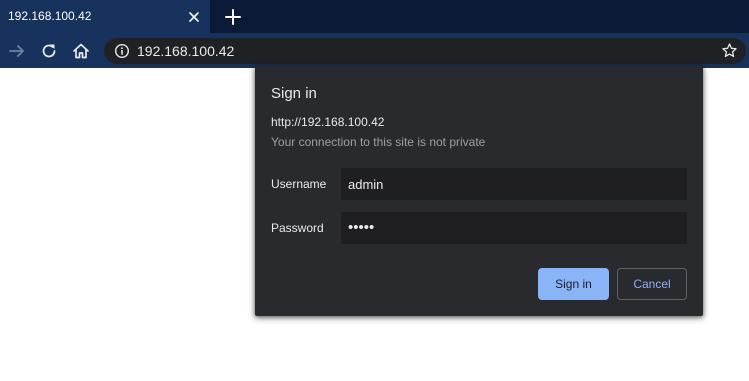 The width and height of the screenshot is (749, 381). I want to click on address-bar: 192.168.100.42, so click(425, 51).